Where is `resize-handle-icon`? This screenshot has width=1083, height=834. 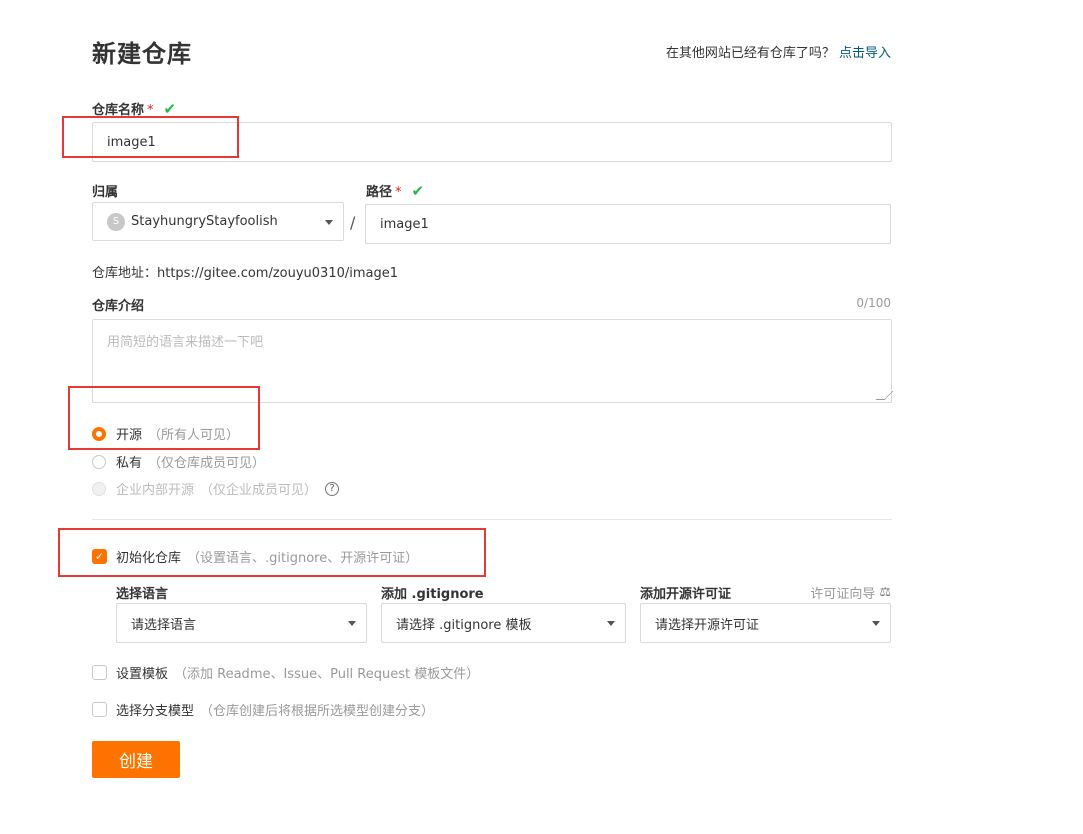 resize-handle-icon is located at coordinates (884, 395).